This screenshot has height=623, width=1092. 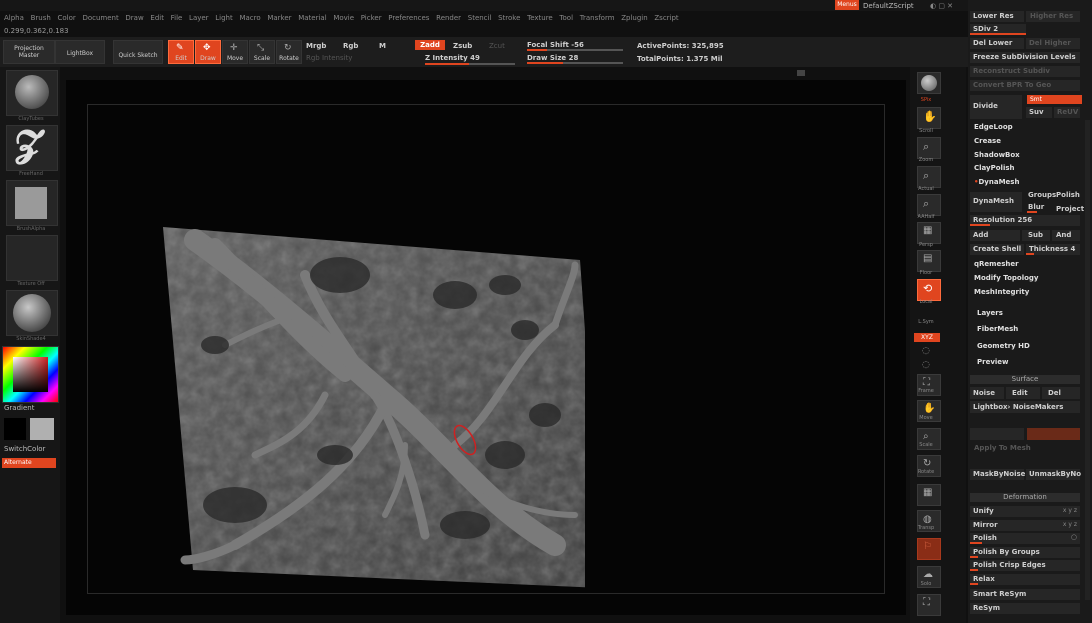 What do you see at coordinates (1025, 57) in the screenshot?
I see `freeze-subdivision-button: Freeze SubDivision Levels` at bounding box center [1025, 57].